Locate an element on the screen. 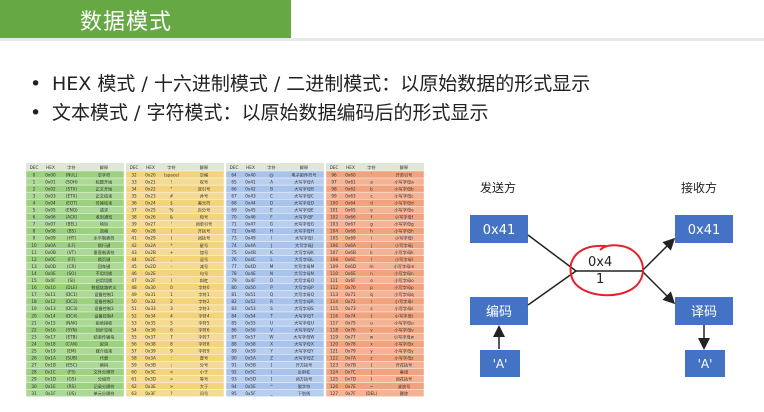 The height and width of the screenshot is (412, 764). ascii-table-cell: 闭括号 is located at coordinates (204, 238).